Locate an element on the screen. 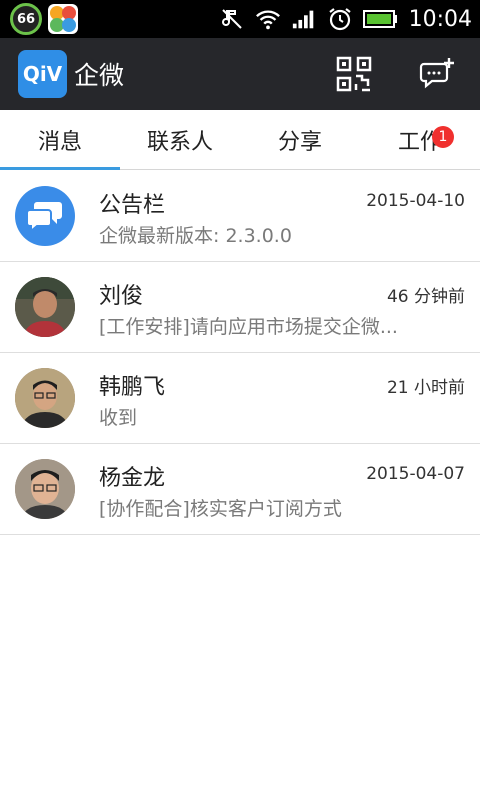 The height and width of the screenshot is (800, 480). list-item: 杨金龙 2015-04-07 [协作配合]核实客户订阅方式 is located at coordinates (240, 489).